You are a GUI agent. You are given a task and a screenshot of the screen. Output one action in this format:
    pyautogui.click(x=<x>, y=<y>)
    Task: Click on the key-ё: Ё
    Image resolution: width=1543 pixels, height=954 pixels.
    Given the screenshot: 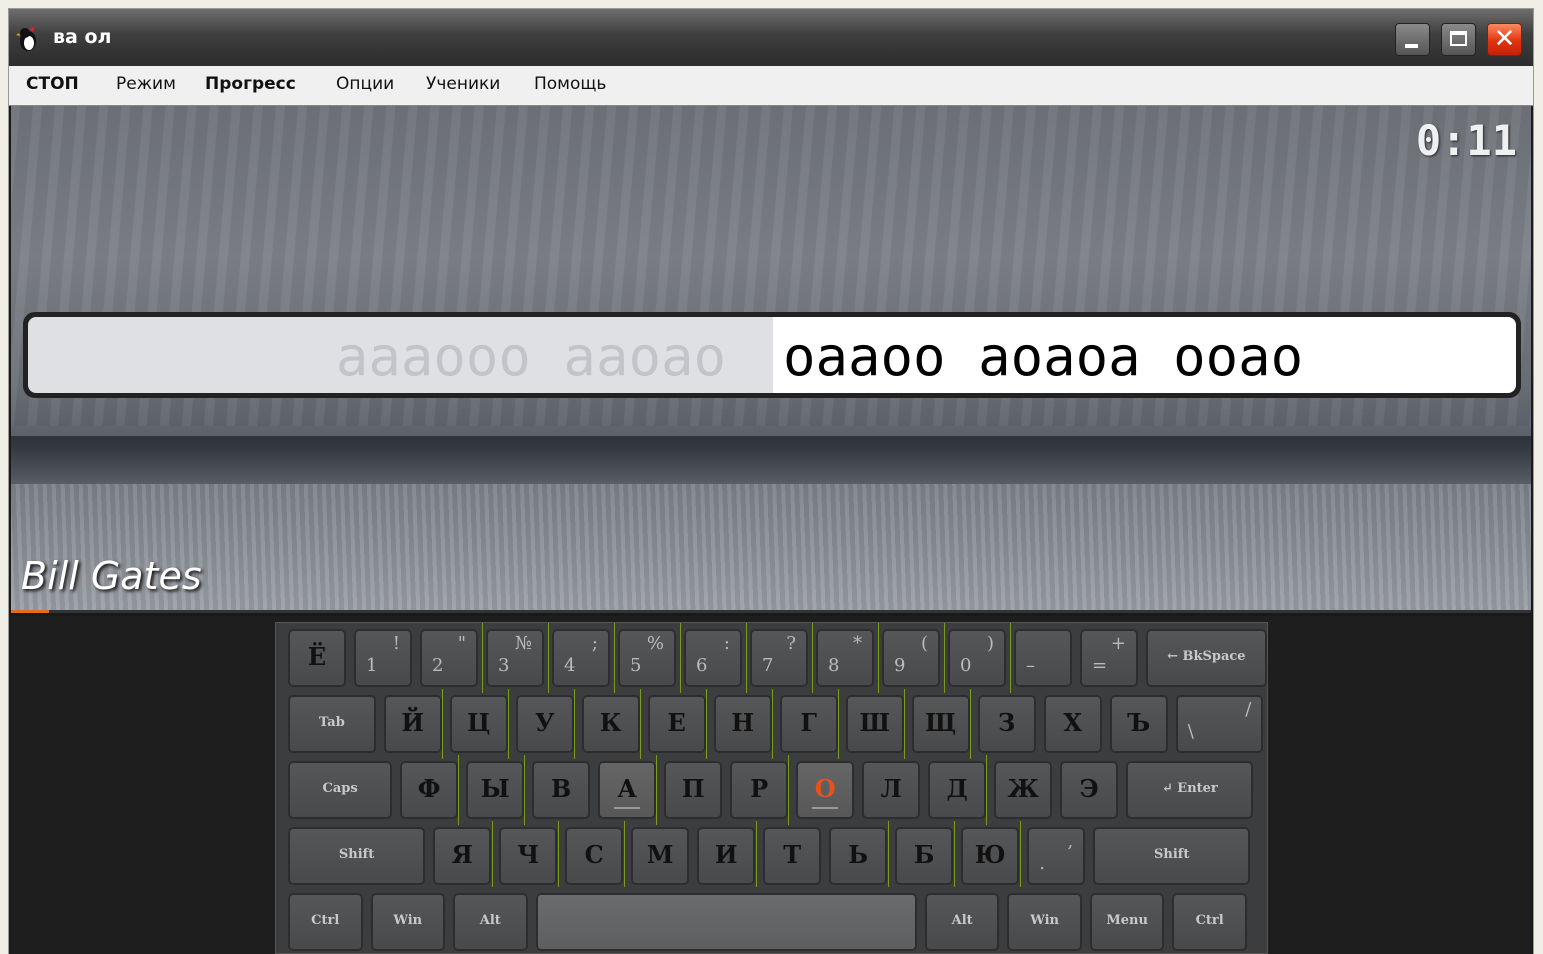 What is the action you would take?
    pyautogui.click(x=317, y=658)
    